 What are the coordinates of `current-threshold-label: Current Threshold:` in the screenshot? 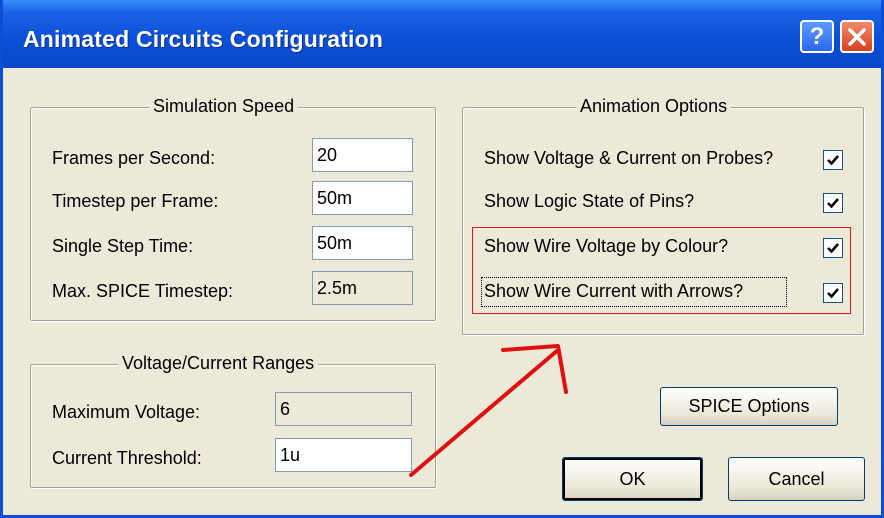 It's located at (127, 458).